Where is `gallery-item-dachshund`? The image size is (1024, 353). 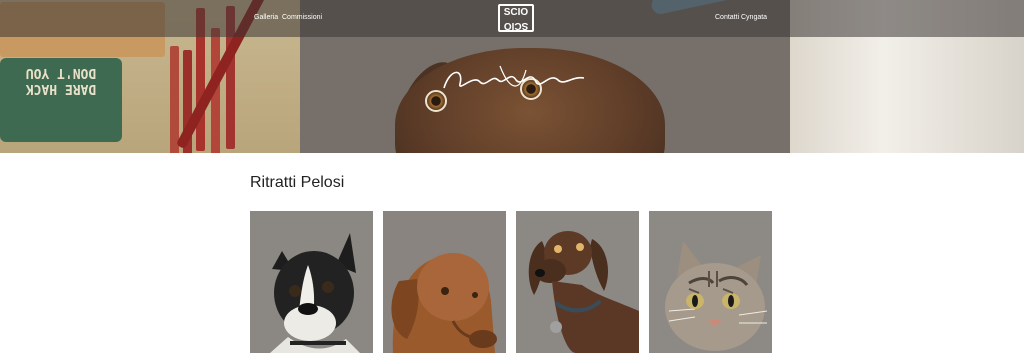
gallery-item-dachshund is located at coordinates (577, 282).